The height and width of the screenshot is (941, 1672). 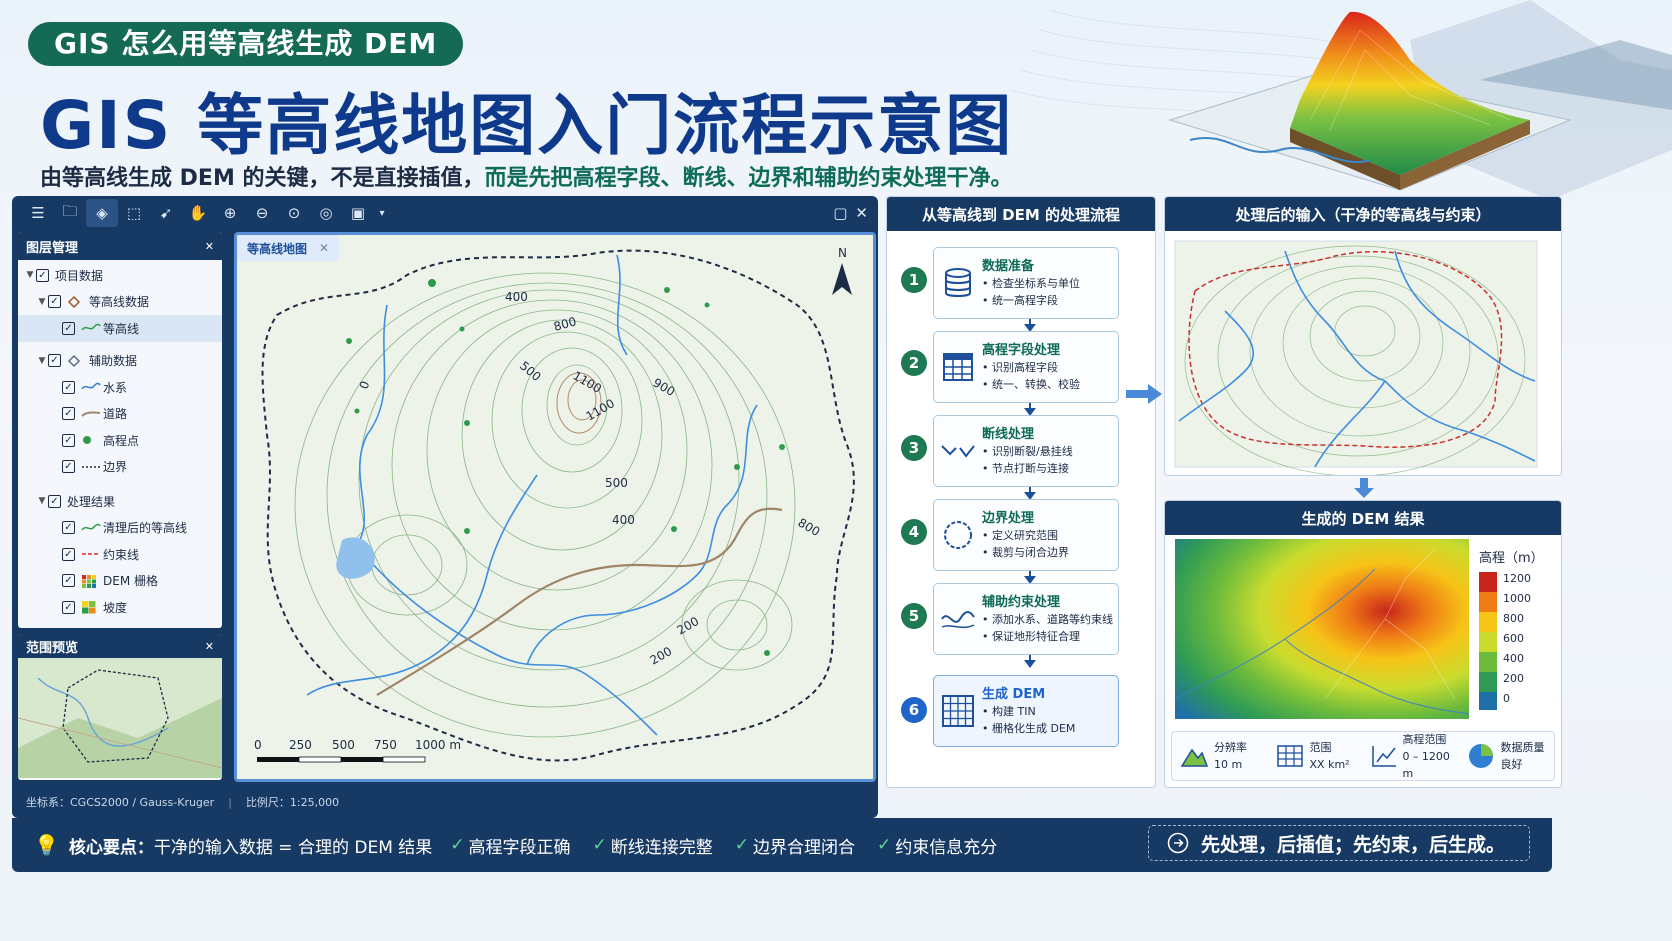 What do you see at coordinates (840, 213) in the screenshot?
I see `maximize-icon: ▢` at bounding box center [840, 213].